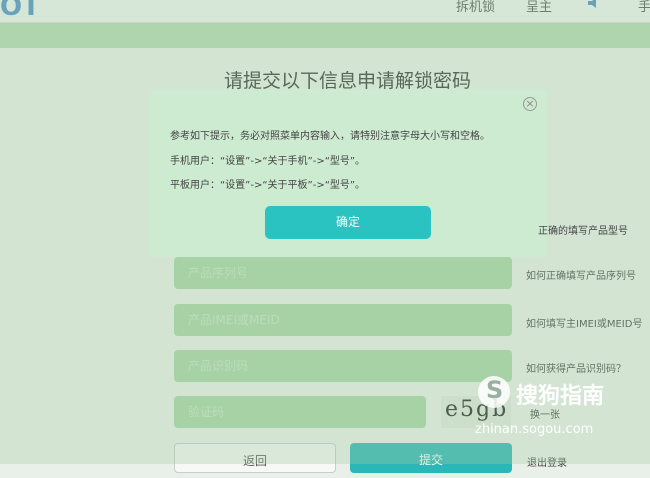 Image resolution: width=650 pixels, height=478 pixels. Describe the element at coordinates (268, 185) in the screenshot. I see `dialog-tablet-path: 平板用户：“设置”->“关于平板”->“型号”。` at that location.